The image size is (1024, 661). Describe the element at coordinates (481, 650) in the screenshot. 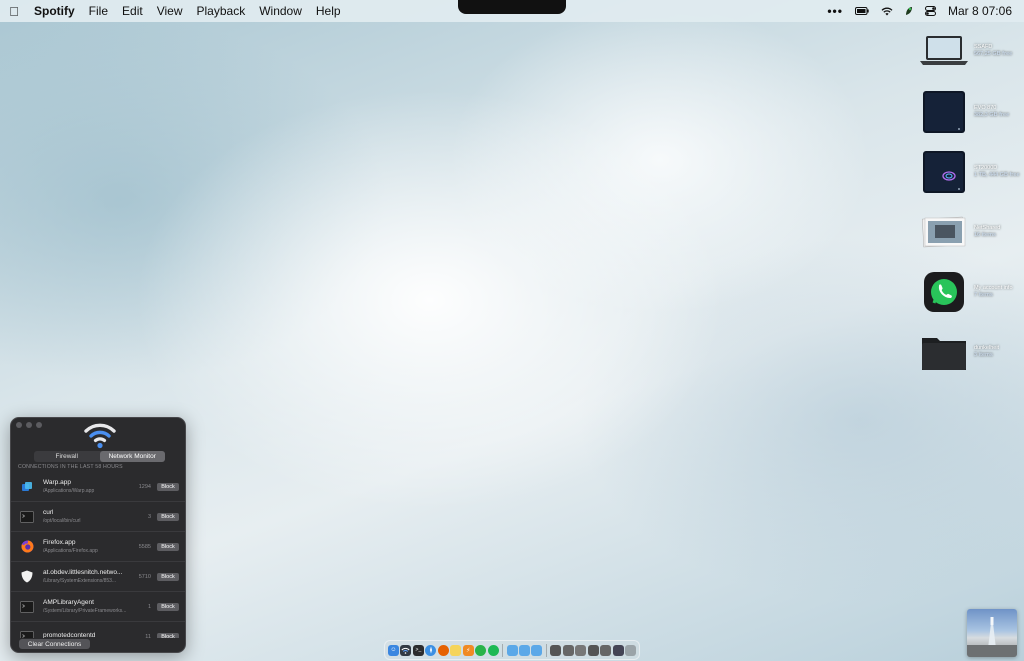

I see `whatsapp-icon` at that location.